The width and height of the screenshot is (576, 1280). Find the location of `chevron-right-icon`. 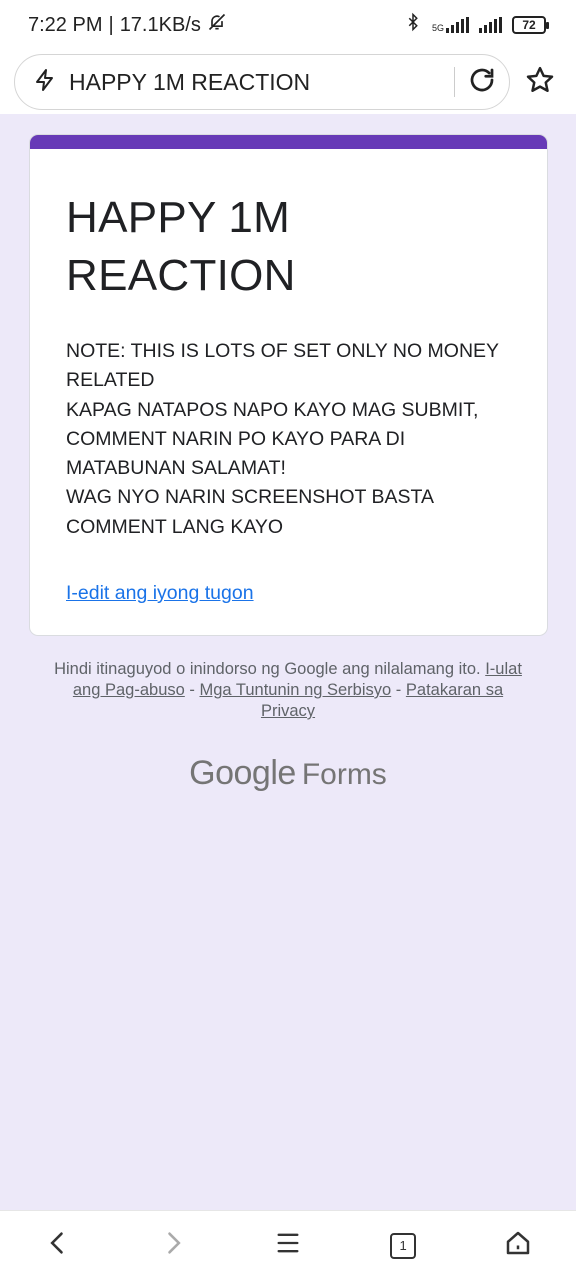

chevron-right-icon is located at coordinates (173, 1245).